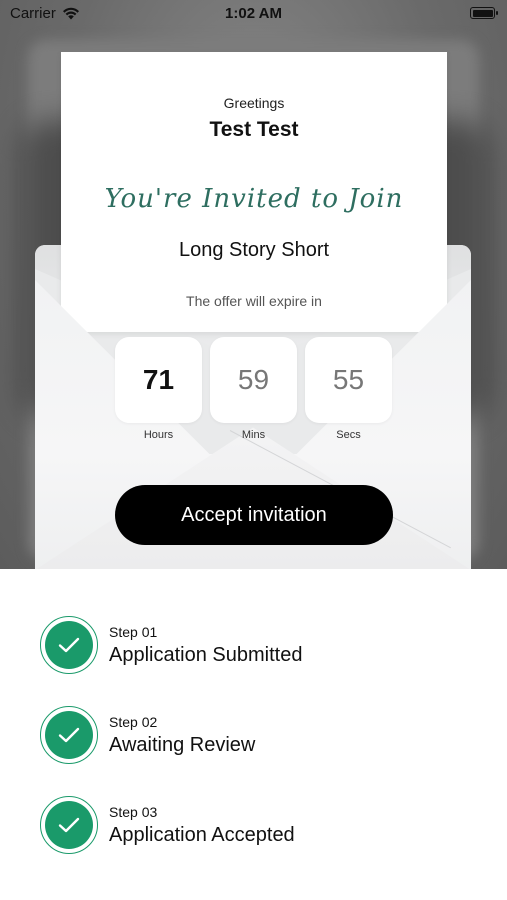  Describe the element at coordinates (158, 380) in the screenshot. I see `countdown-hours: 71` at that location.